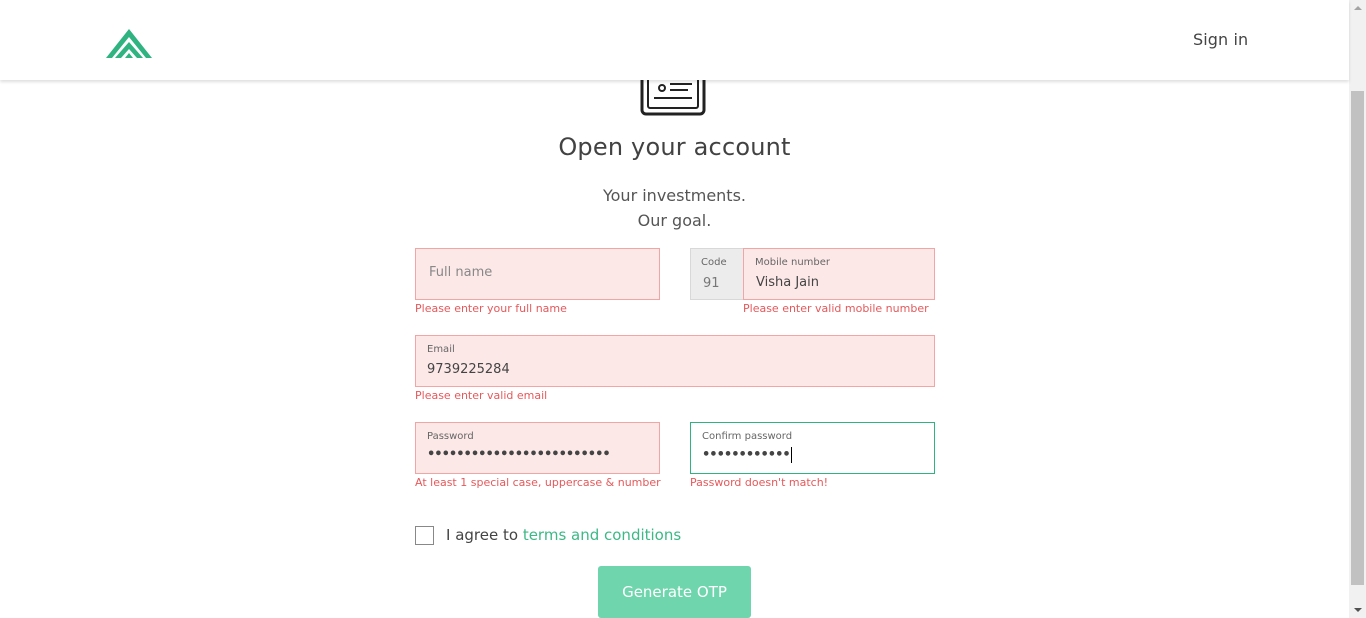 This screenshot has width=1366, height=618. I want to click on password-field: Password •••••••••••••••••••••••••, so click(537, 448).